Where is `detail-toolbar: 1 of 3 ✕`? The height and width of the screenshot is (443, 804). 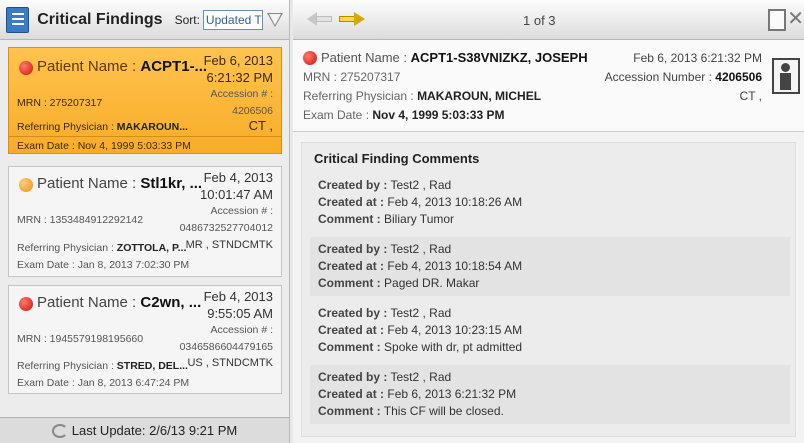 detail-toolbar: 1 of 3 ✕ is located at coordinates (548, 20).